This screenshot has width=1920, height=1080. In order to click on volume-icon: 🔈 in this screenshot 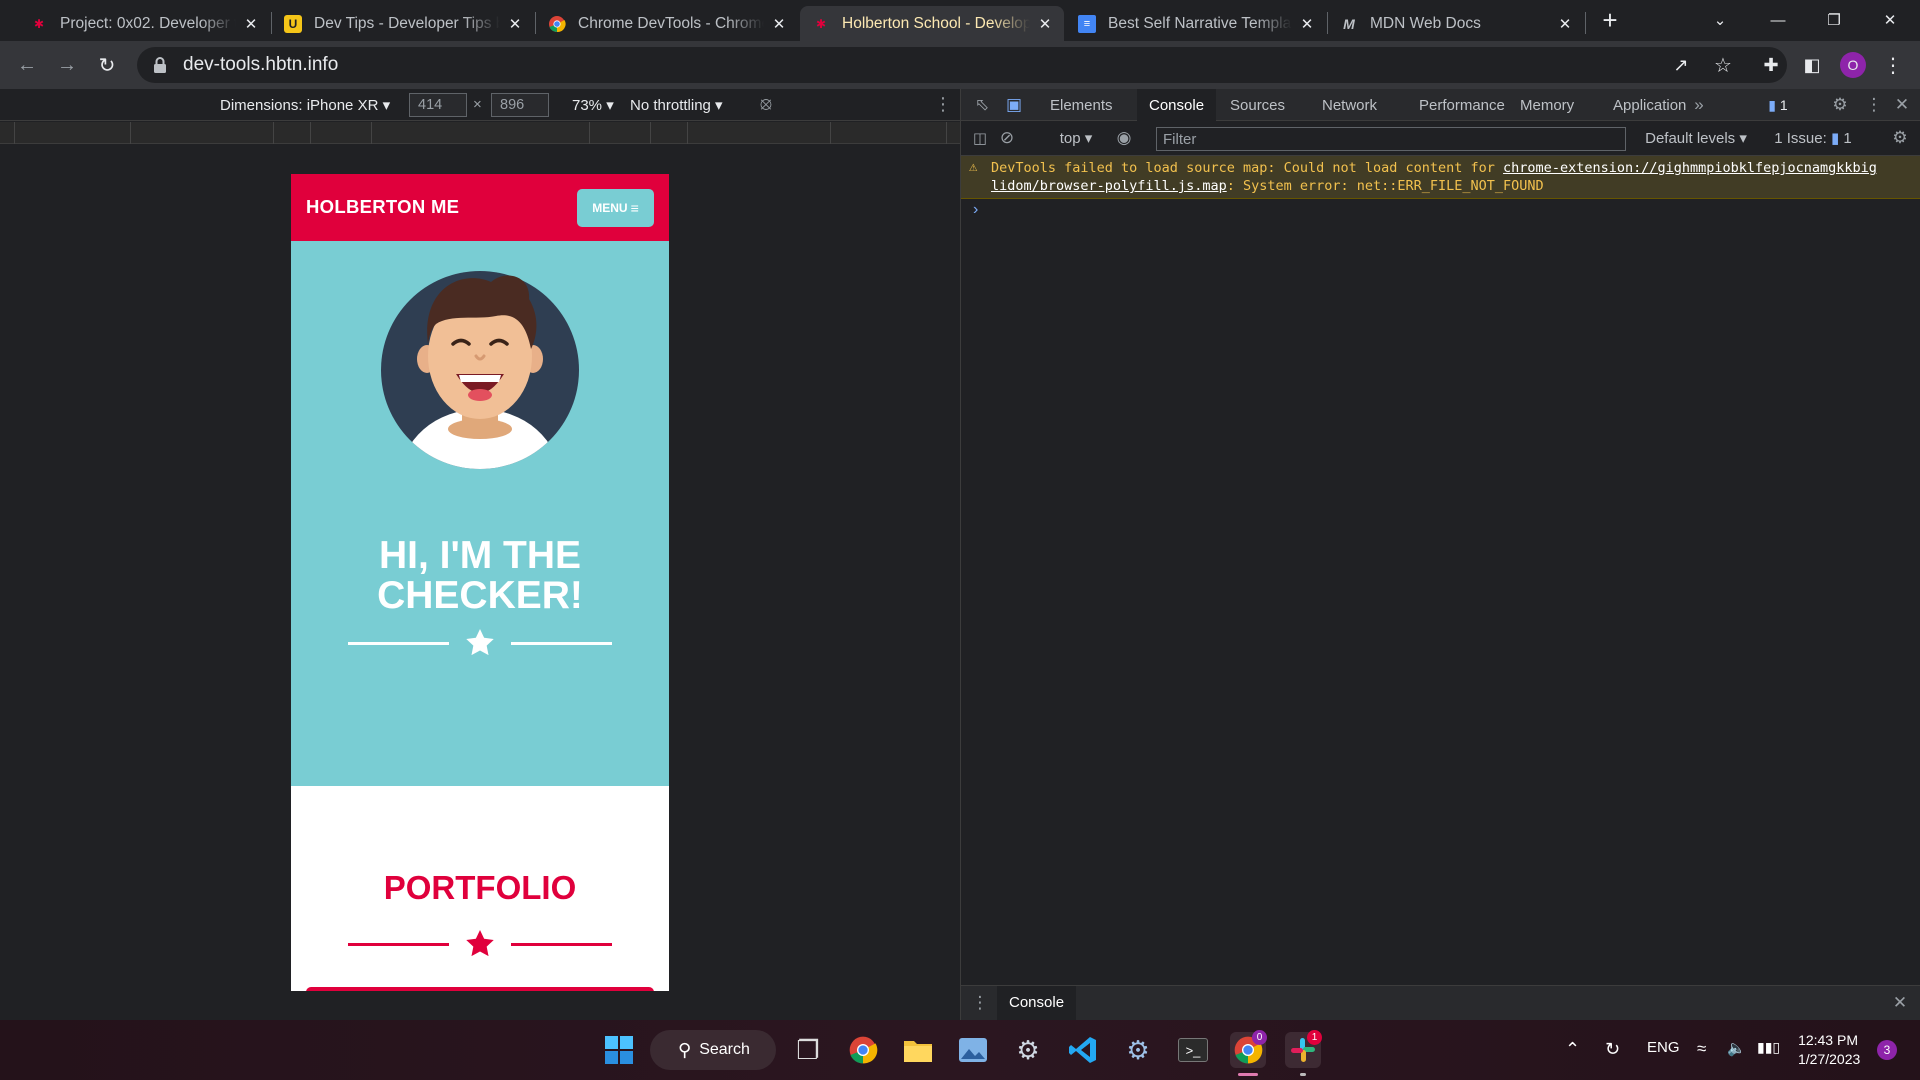, I will do `click(1736, 1048)`.